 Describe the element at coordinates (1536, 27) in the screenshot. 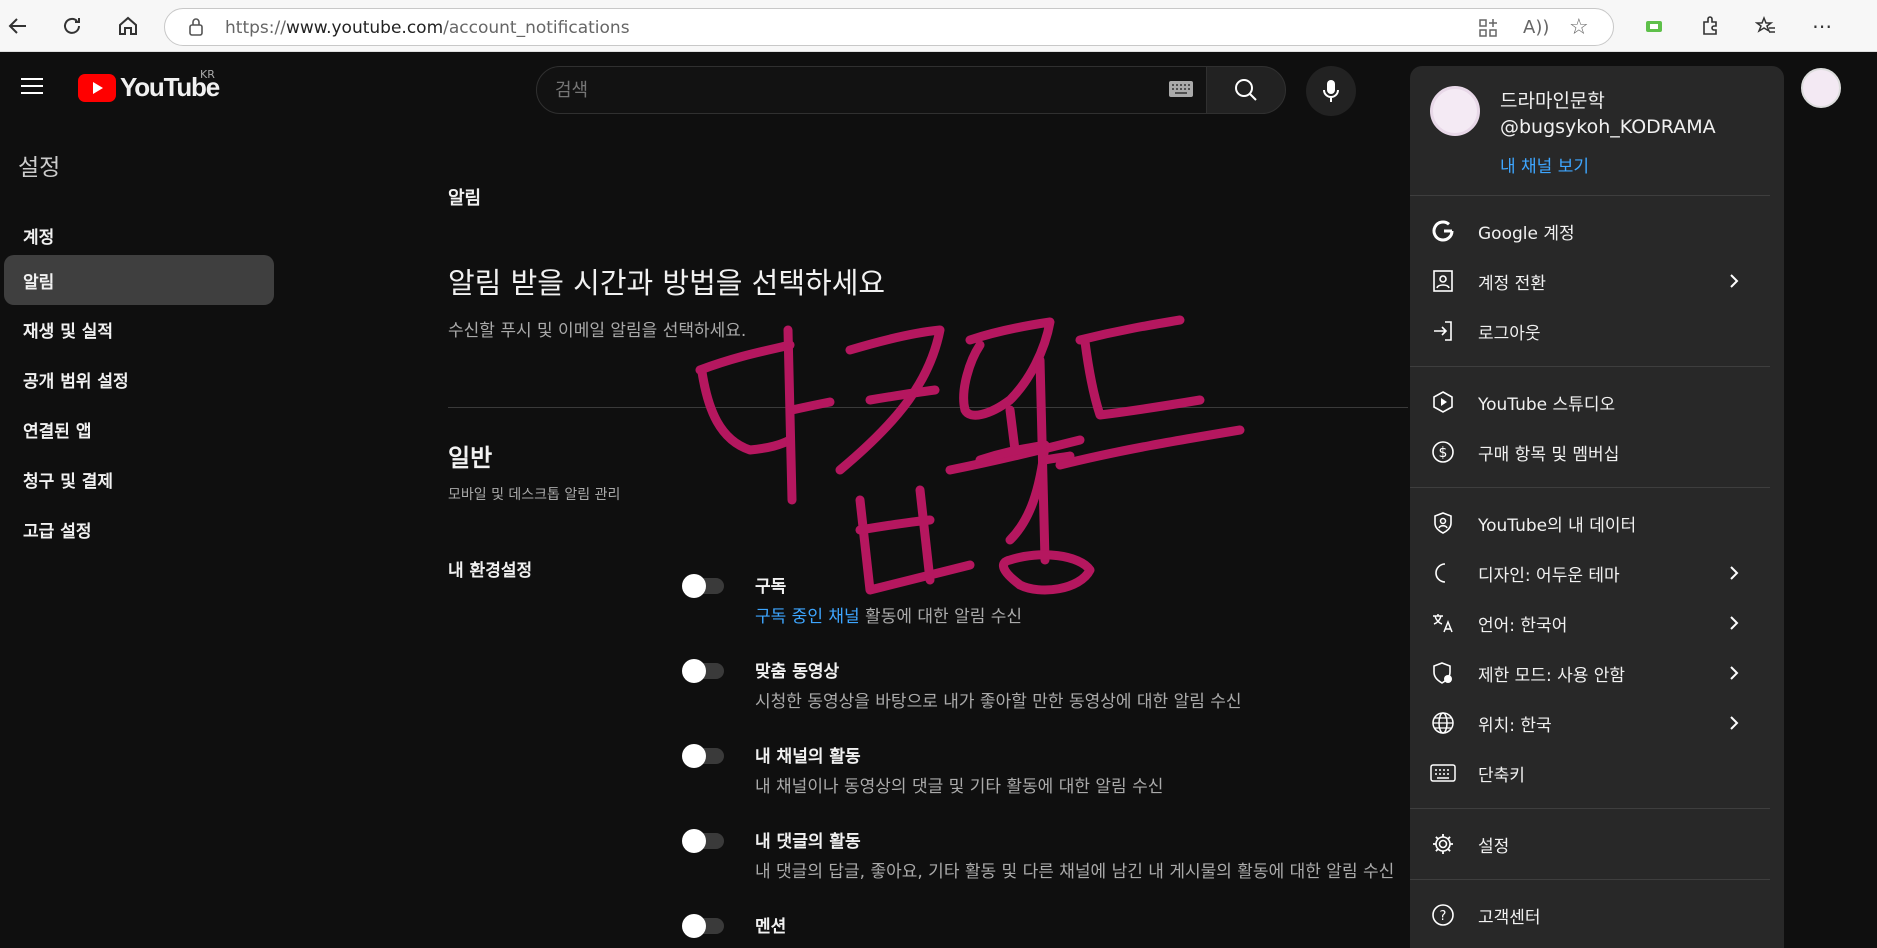

I see `read-aloud-icon: A))` at that location.